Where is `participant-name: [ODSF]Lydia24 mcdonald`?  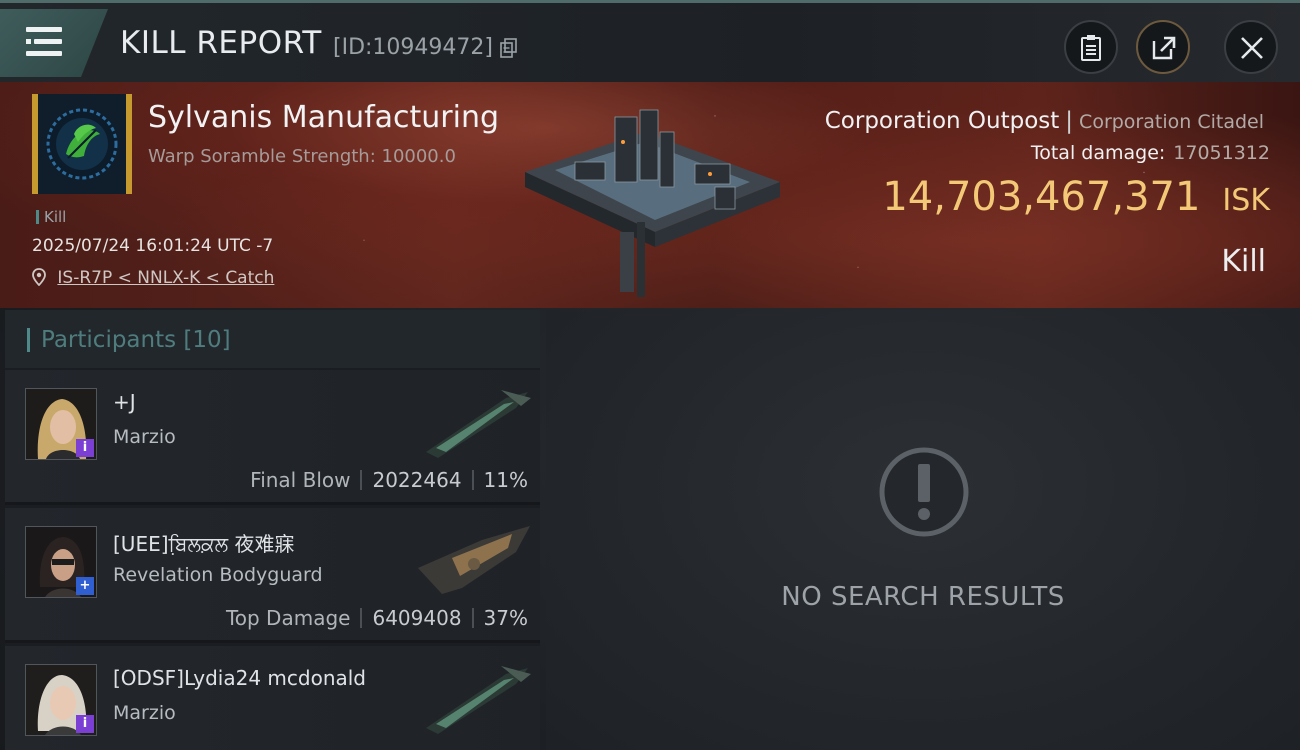 participant-name: [ODSF]Lydia24 mcdonald is located at coordinates (239, 678).